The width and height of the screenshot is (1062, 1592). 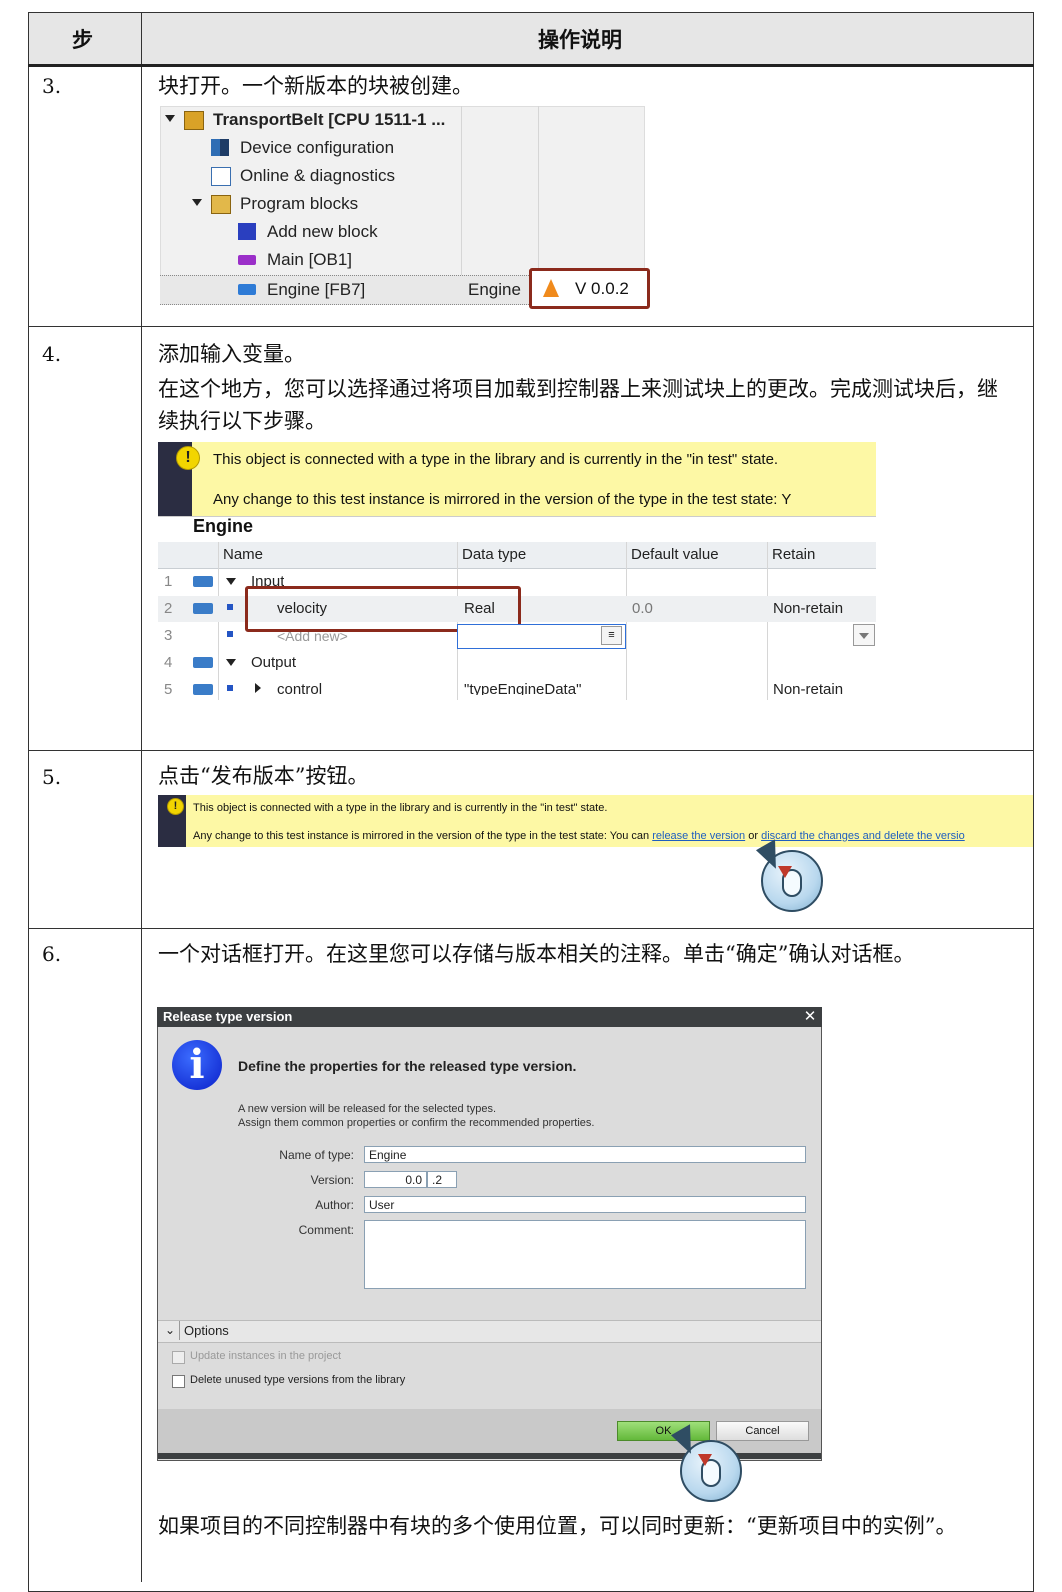 What do you see at coordinates (395, 1179) in the screenshot?
I see `version-major-field: 0.0` at bounding box center [395, 1179].